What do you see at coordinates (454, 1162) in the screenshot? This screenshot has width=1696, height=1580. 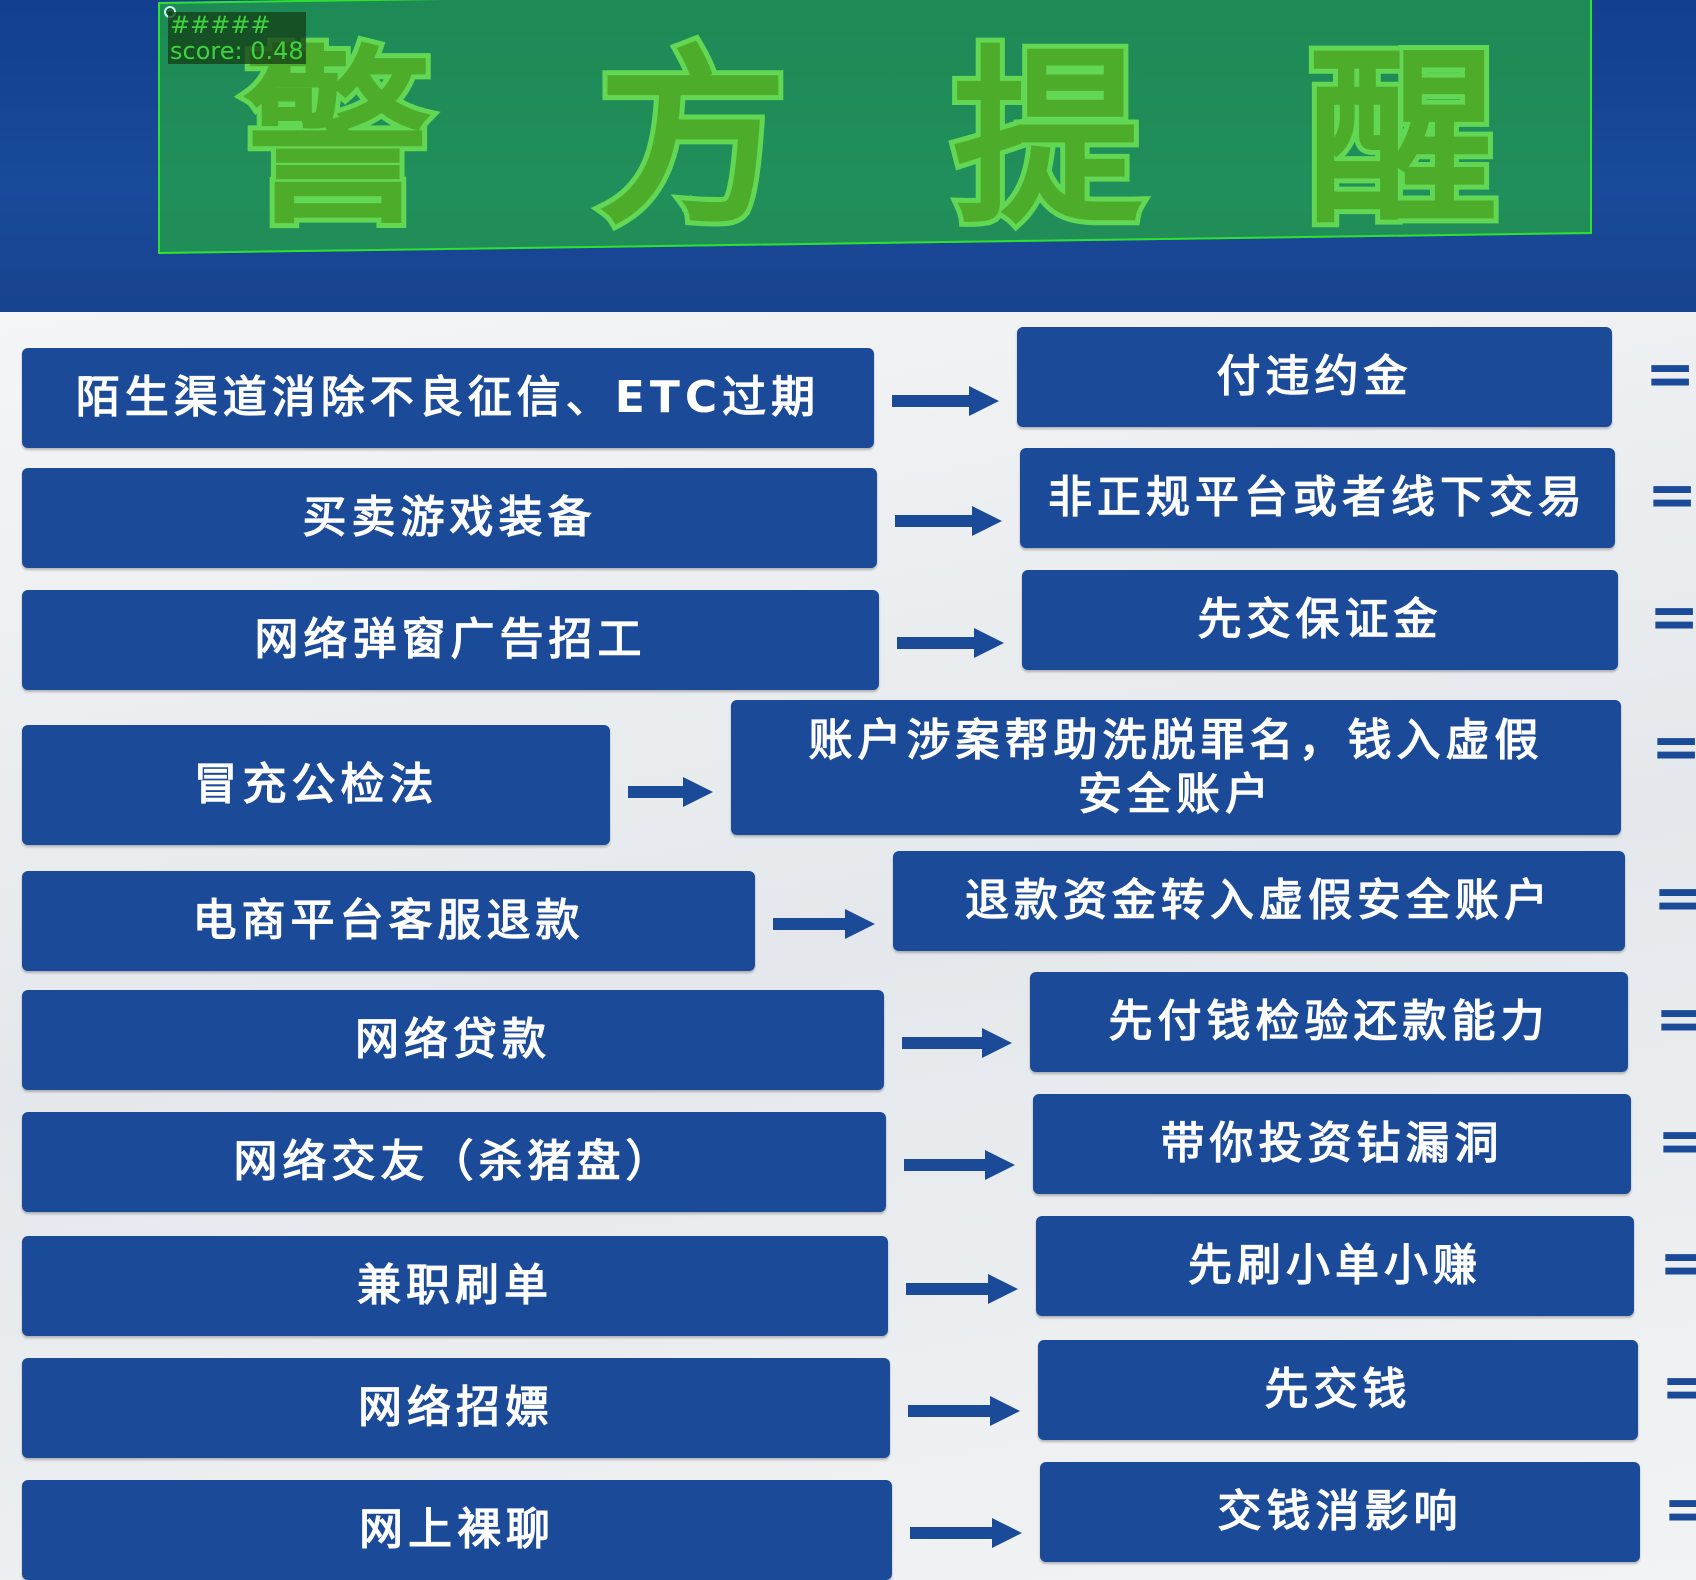 I see `cause-box: 网络交友（杀猪盘）` at bounding box center [454, 1162].